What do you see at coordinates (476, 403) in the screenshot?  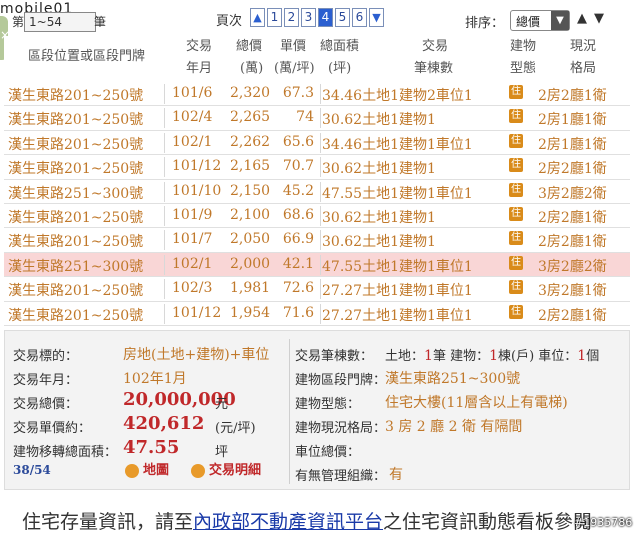 I see `detail-building-type-value: 住宅大樓(11層含以上有電梯)` at bounding box center [476, 403].